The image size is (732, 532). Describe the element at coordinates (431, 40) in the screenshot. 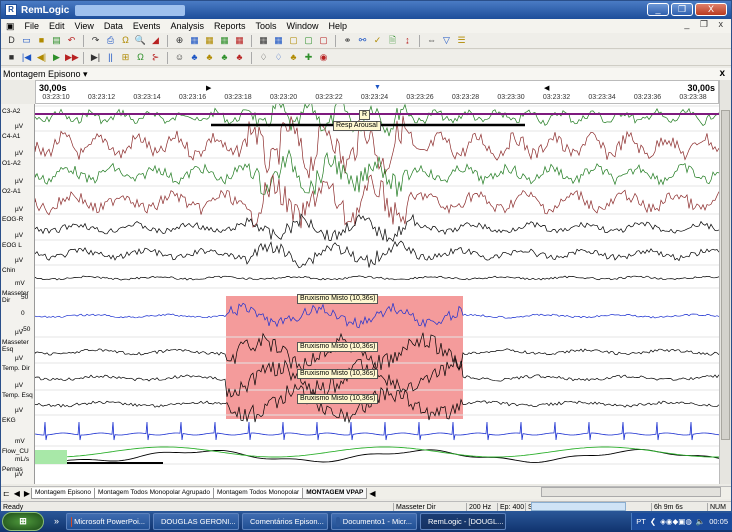

I see `main-tool-25-icon: ⇔` at that location.